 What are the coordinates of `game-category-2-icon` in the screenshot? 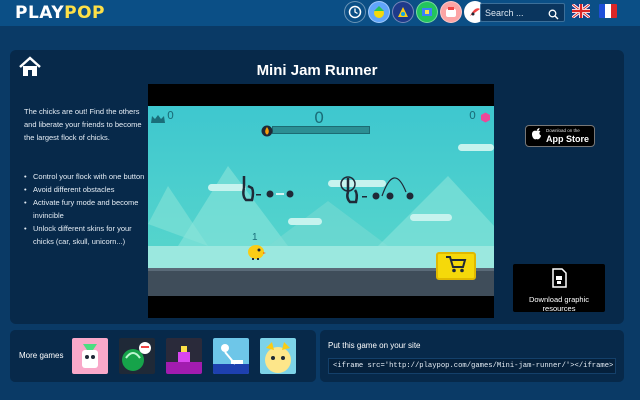 It's located at (403, 12).